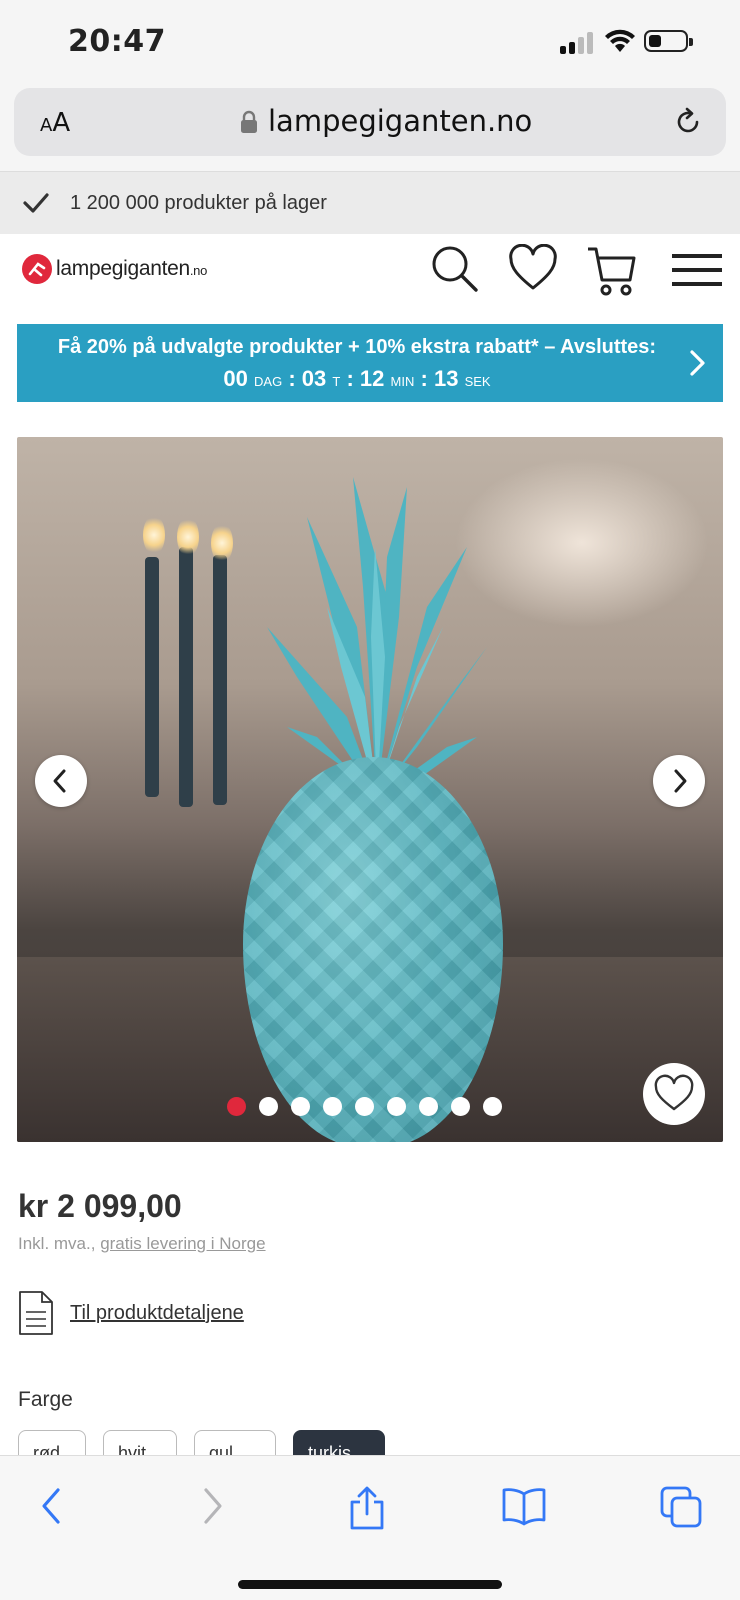 This screenshot has width=740, height=1600. Describe the element at coordinates (370, 41) in the screenshot. I see `status-bar: 20:47` at that location.